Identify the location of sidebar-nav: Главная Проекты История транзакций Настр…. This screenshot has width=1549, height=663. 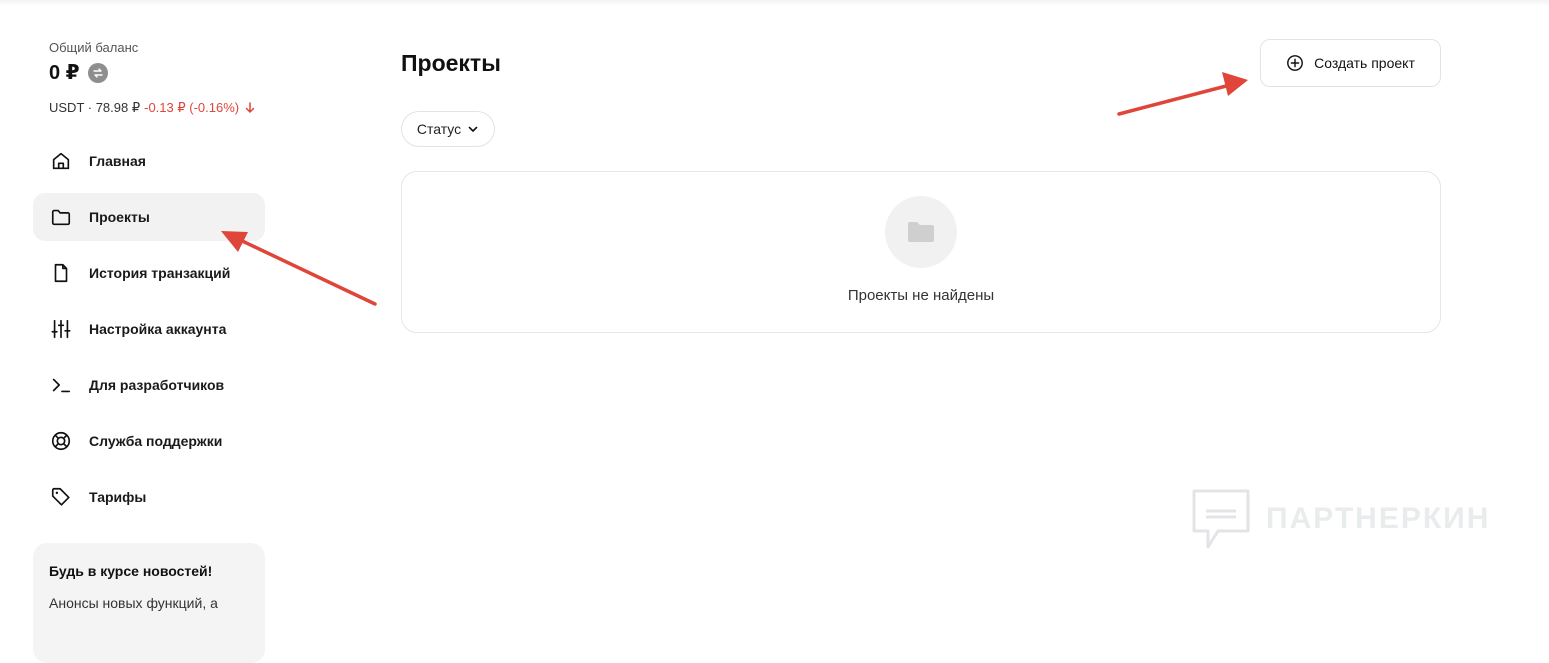
(149, 333).